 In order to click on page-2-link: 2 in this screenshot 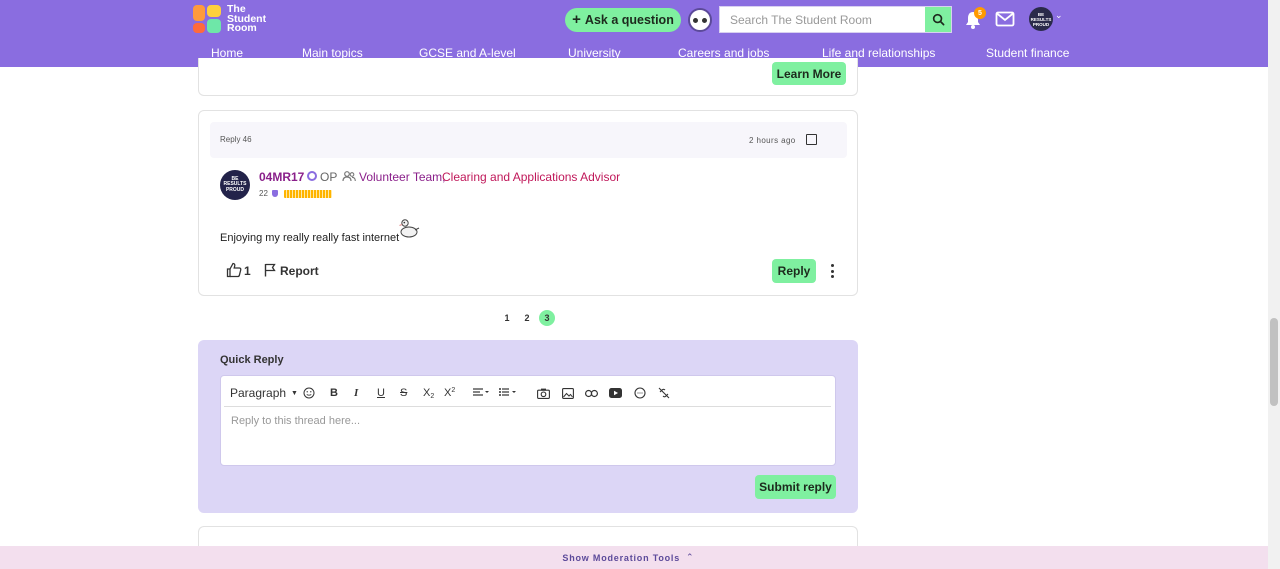, I will do `click(527, 318)`.